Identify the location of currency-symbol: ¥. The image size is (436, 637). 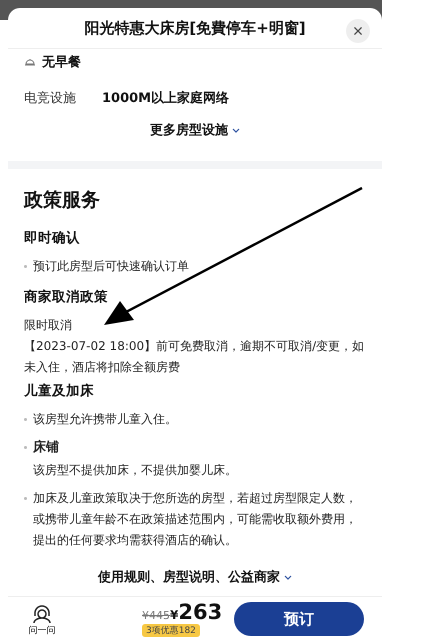
(174, 615).